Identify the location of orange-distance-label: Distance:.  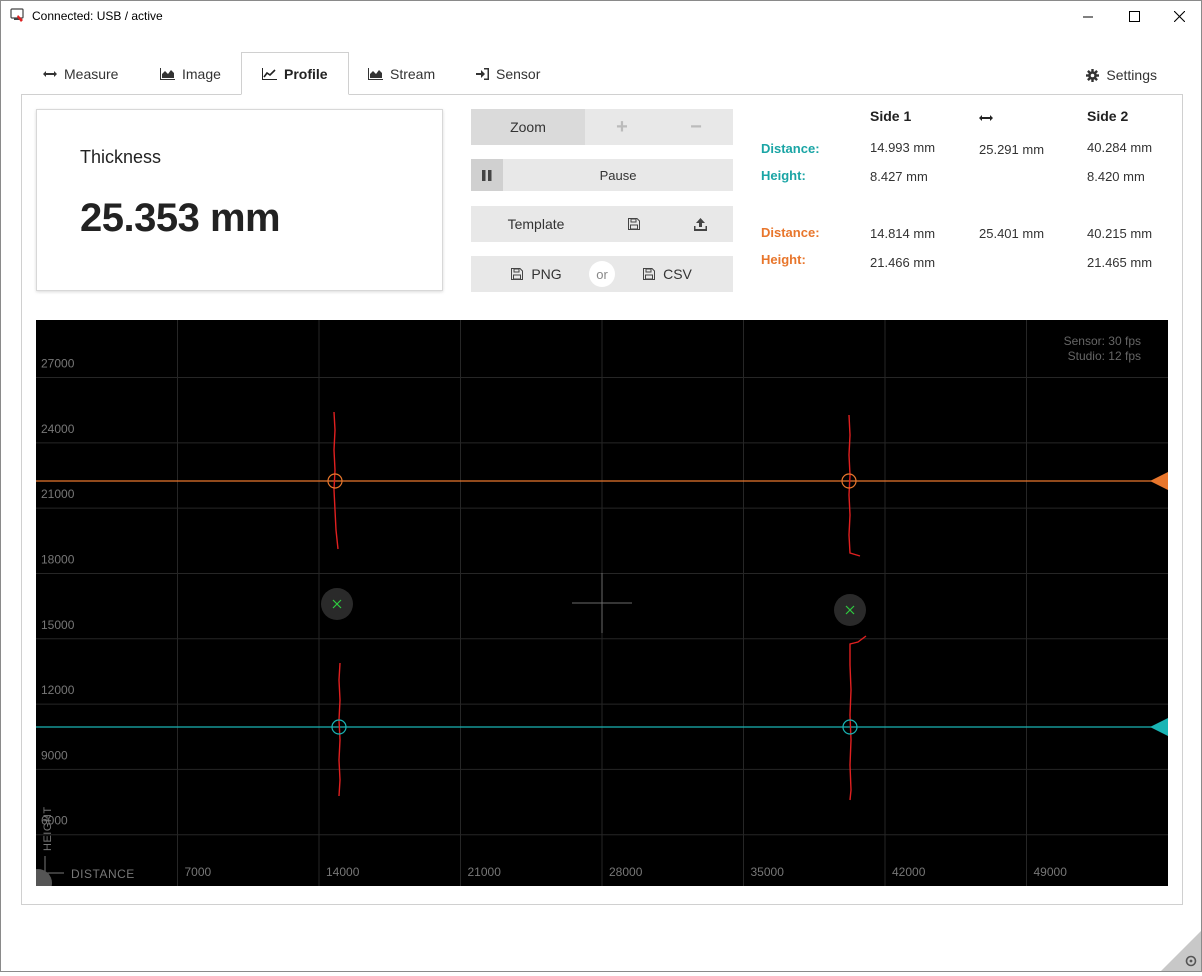
(790, 232).